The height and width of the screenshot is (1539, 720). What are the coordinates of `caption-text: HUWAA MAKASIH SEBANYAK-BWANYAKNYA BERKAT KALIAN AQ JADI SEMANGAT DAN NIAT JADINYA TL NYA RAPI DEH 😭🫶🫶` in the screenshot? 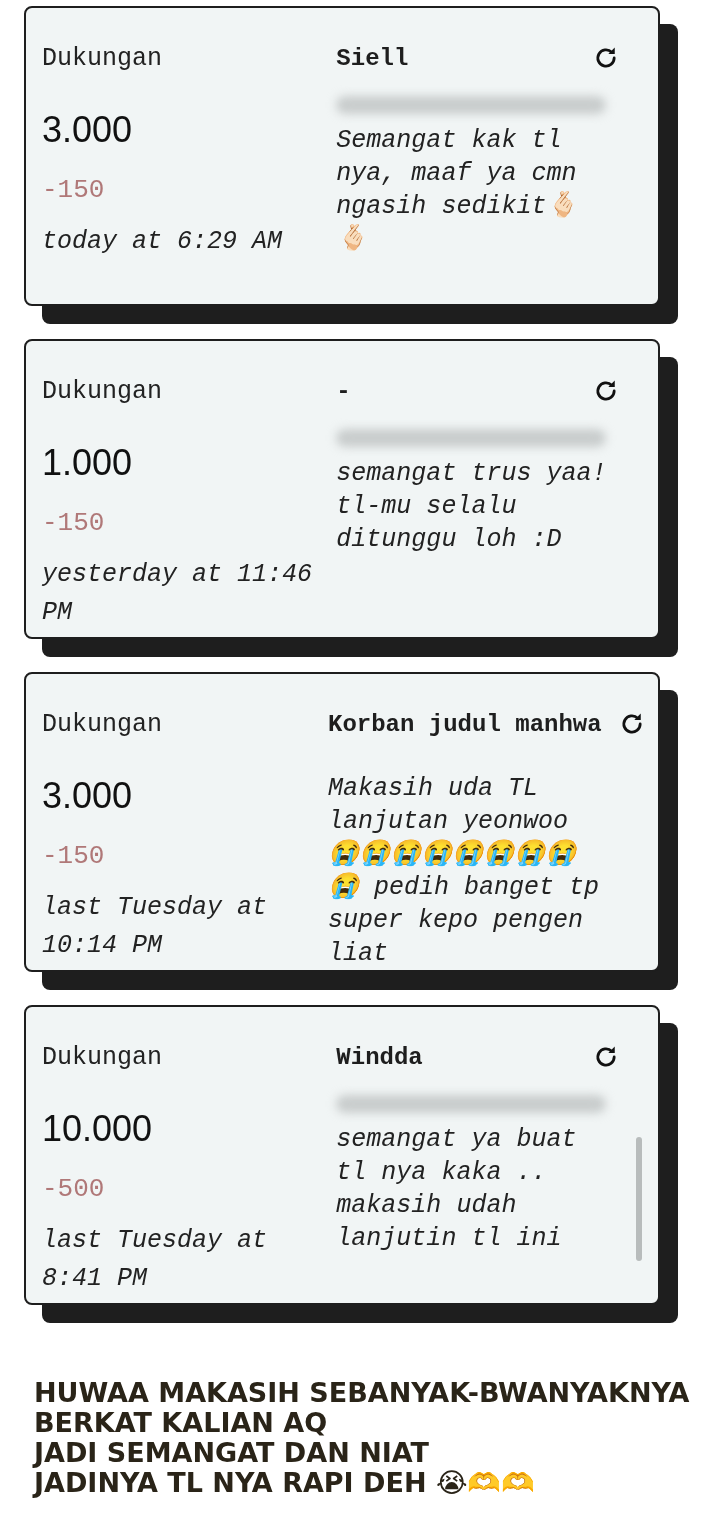 It's located at (362, 1438).